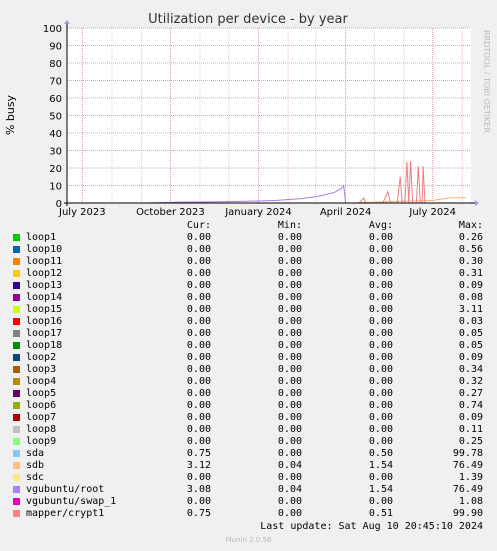 Image resolution: width=497 pixels, height=551 pixels. I want to click on legend-row: loop1 0.00 0.00 0.00 0.26, so click(248, 238).